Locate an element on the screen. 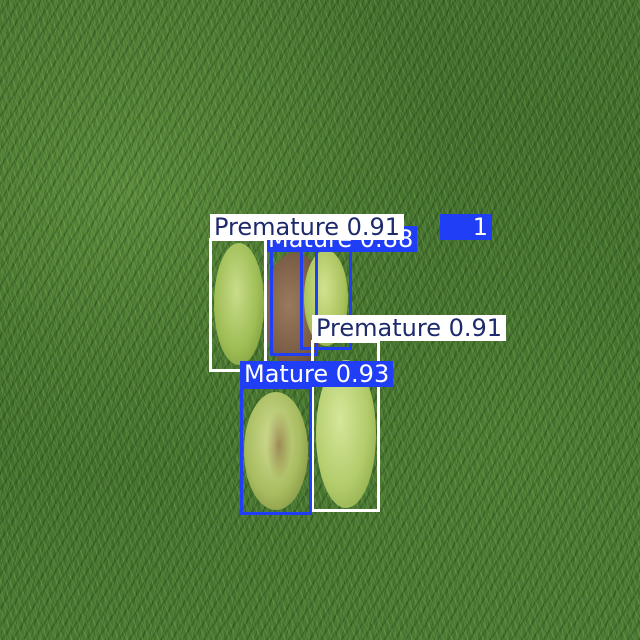 Image resolution: width=640 pixels, height=640 pixels. bounding-box-premature is located at coordinates (238, 305).